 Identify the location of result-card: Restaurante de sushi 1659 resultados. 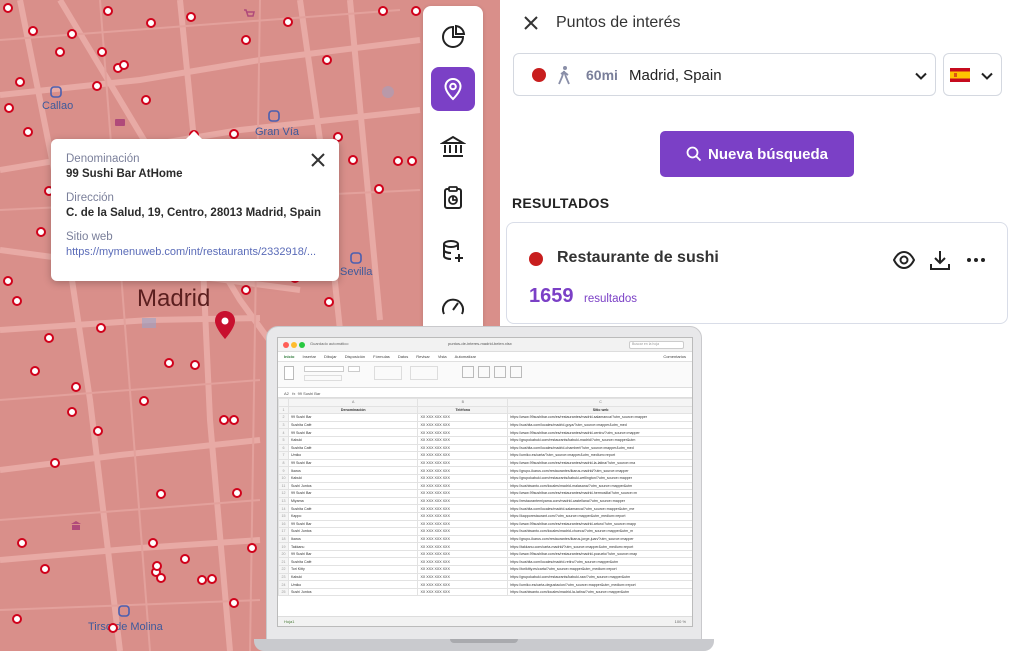
(757, 273).